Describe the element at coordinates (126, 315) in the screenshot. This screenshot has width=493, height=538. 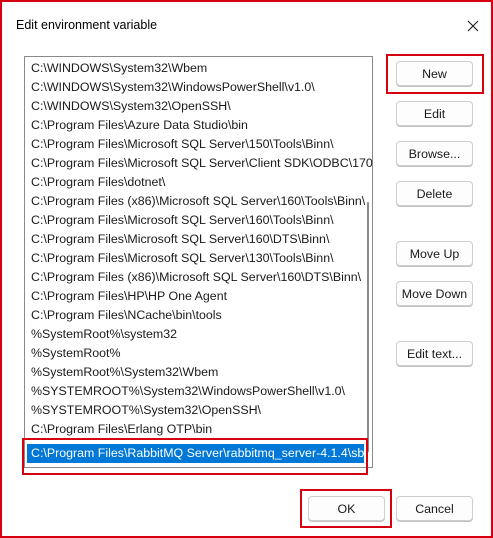
I see `list-item: C:\Program Files\NCache\bin\tools` at that location.